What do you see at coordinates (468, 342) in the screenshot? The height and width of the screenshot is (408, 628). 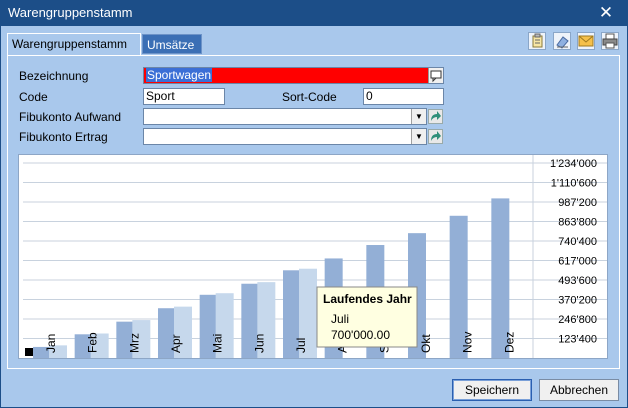 I see `x-tick-label: Nov` at bounding box center [468, 342].